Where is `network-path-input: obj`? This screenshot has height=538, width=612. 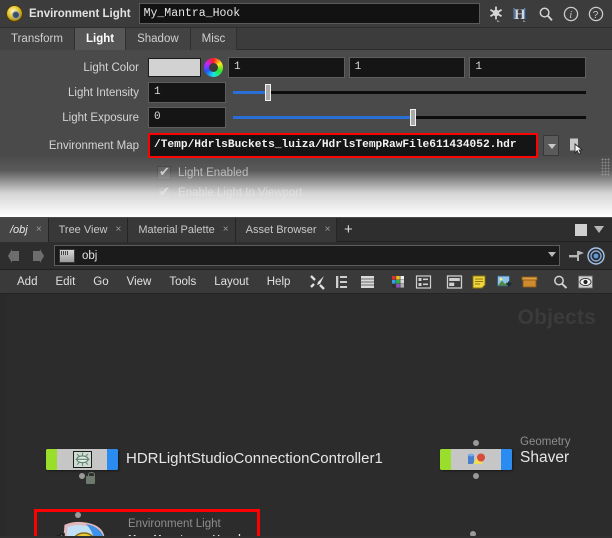
network-path-input: obj is located at coordinates (307, 255).